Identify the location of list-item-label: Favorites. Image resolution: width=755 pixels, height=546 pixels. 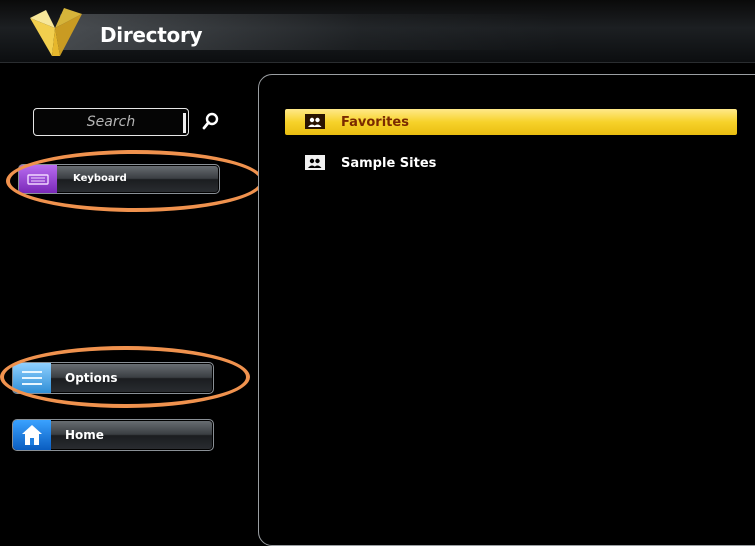
(375, 122).